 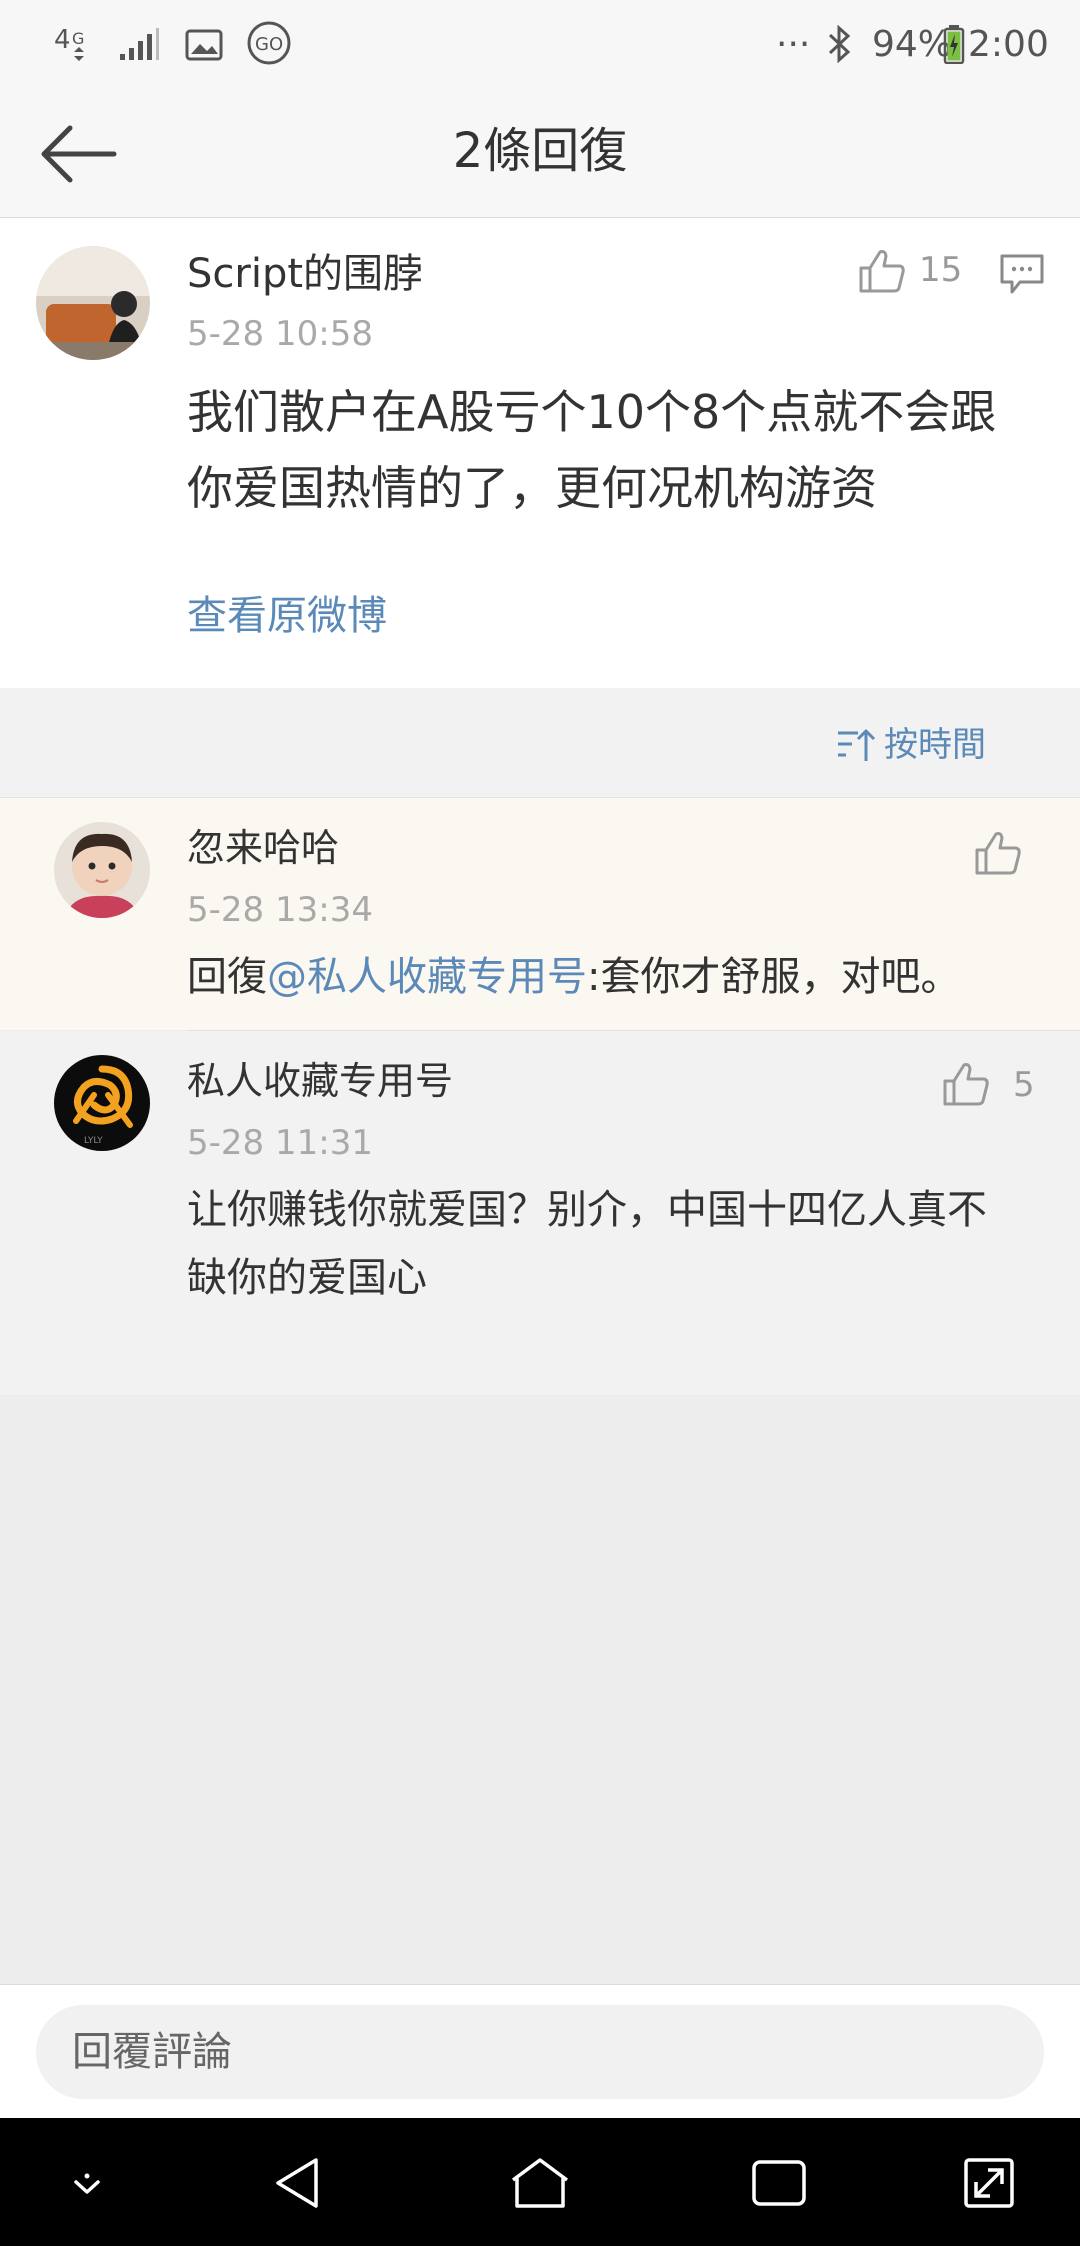 I want to click on comment-text-line2: 你爱国热情的了，更何况机构游资, so click(x=532, y=488).